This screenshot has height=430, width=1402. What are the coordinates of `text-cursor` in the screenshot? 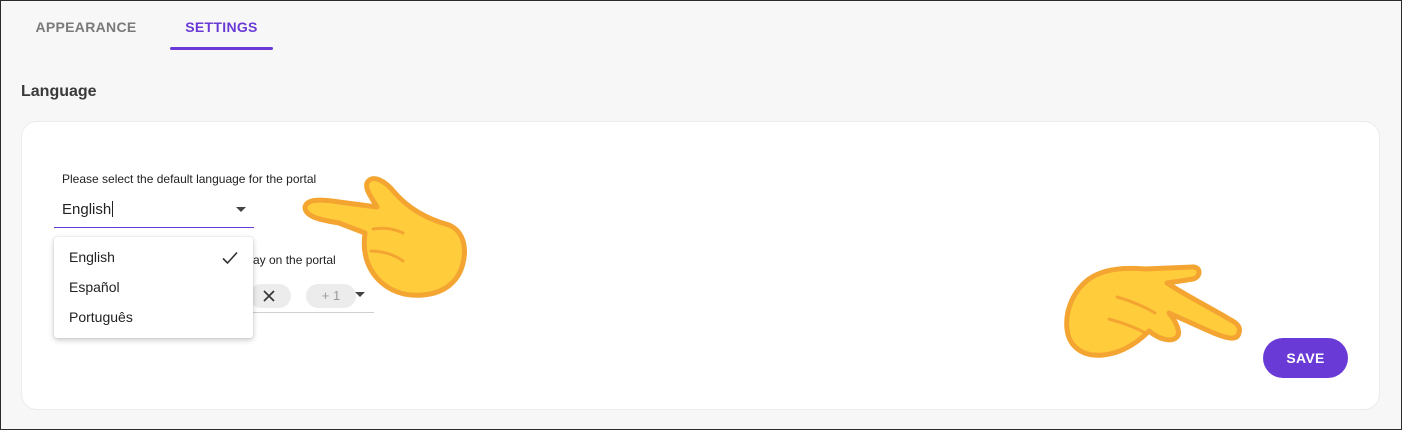 It's located at (113, 209).